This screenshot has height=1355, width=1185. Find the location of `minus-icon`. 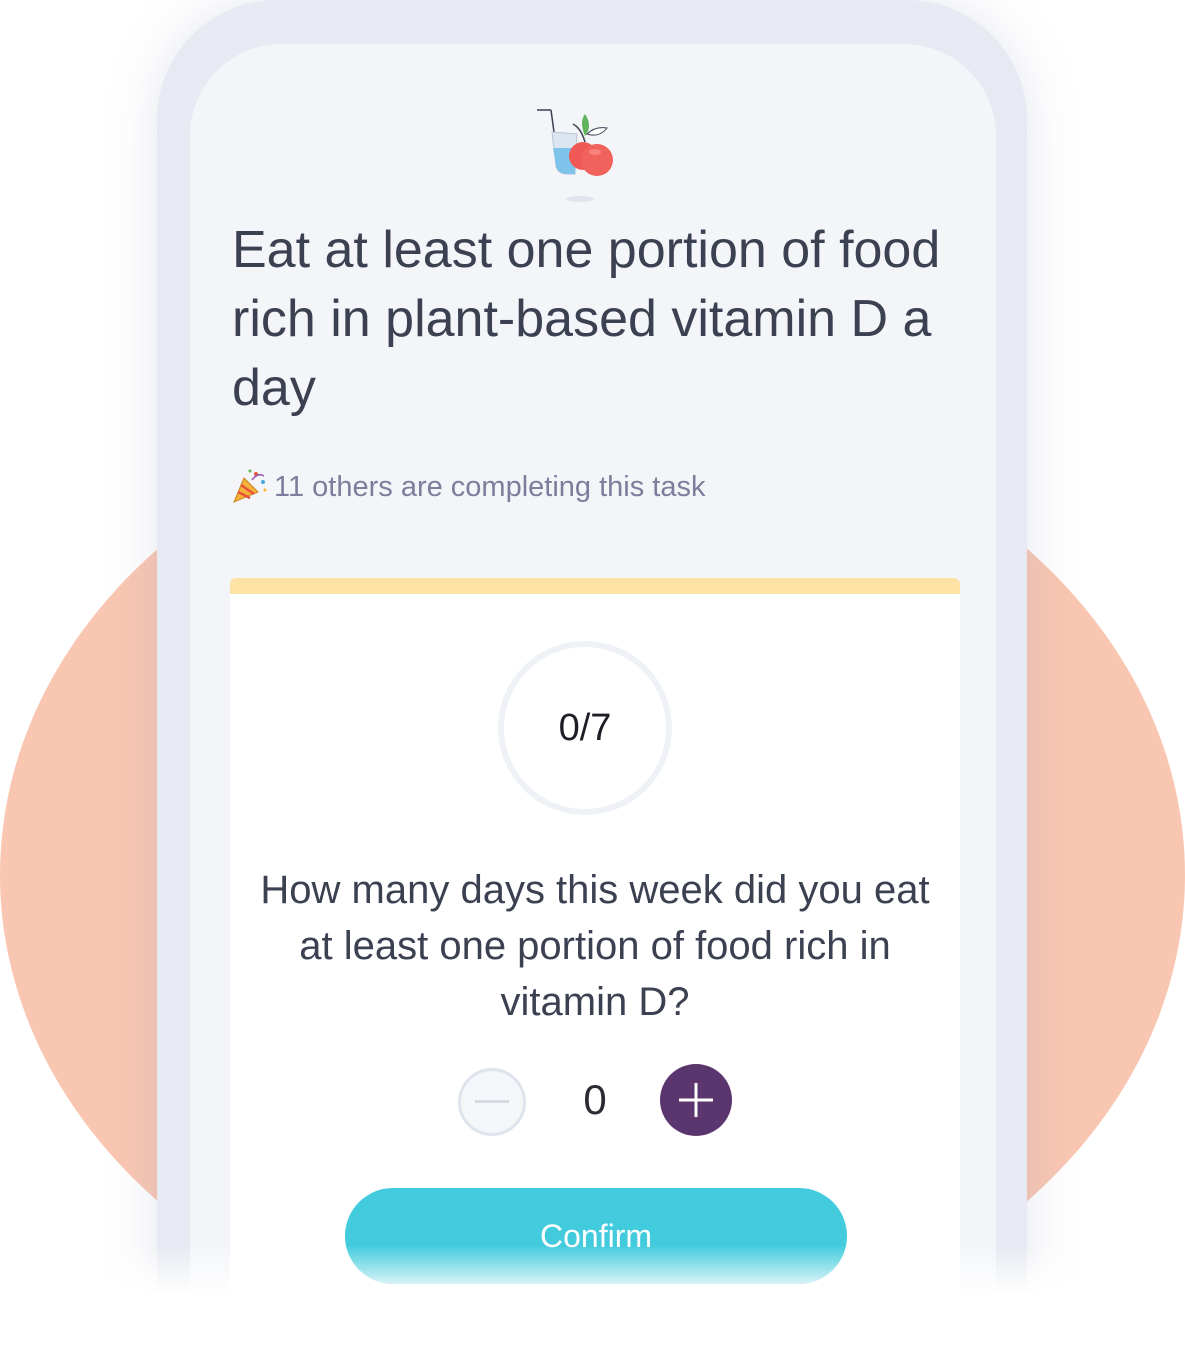

minus-icon is located at coordinates (492, 1101).